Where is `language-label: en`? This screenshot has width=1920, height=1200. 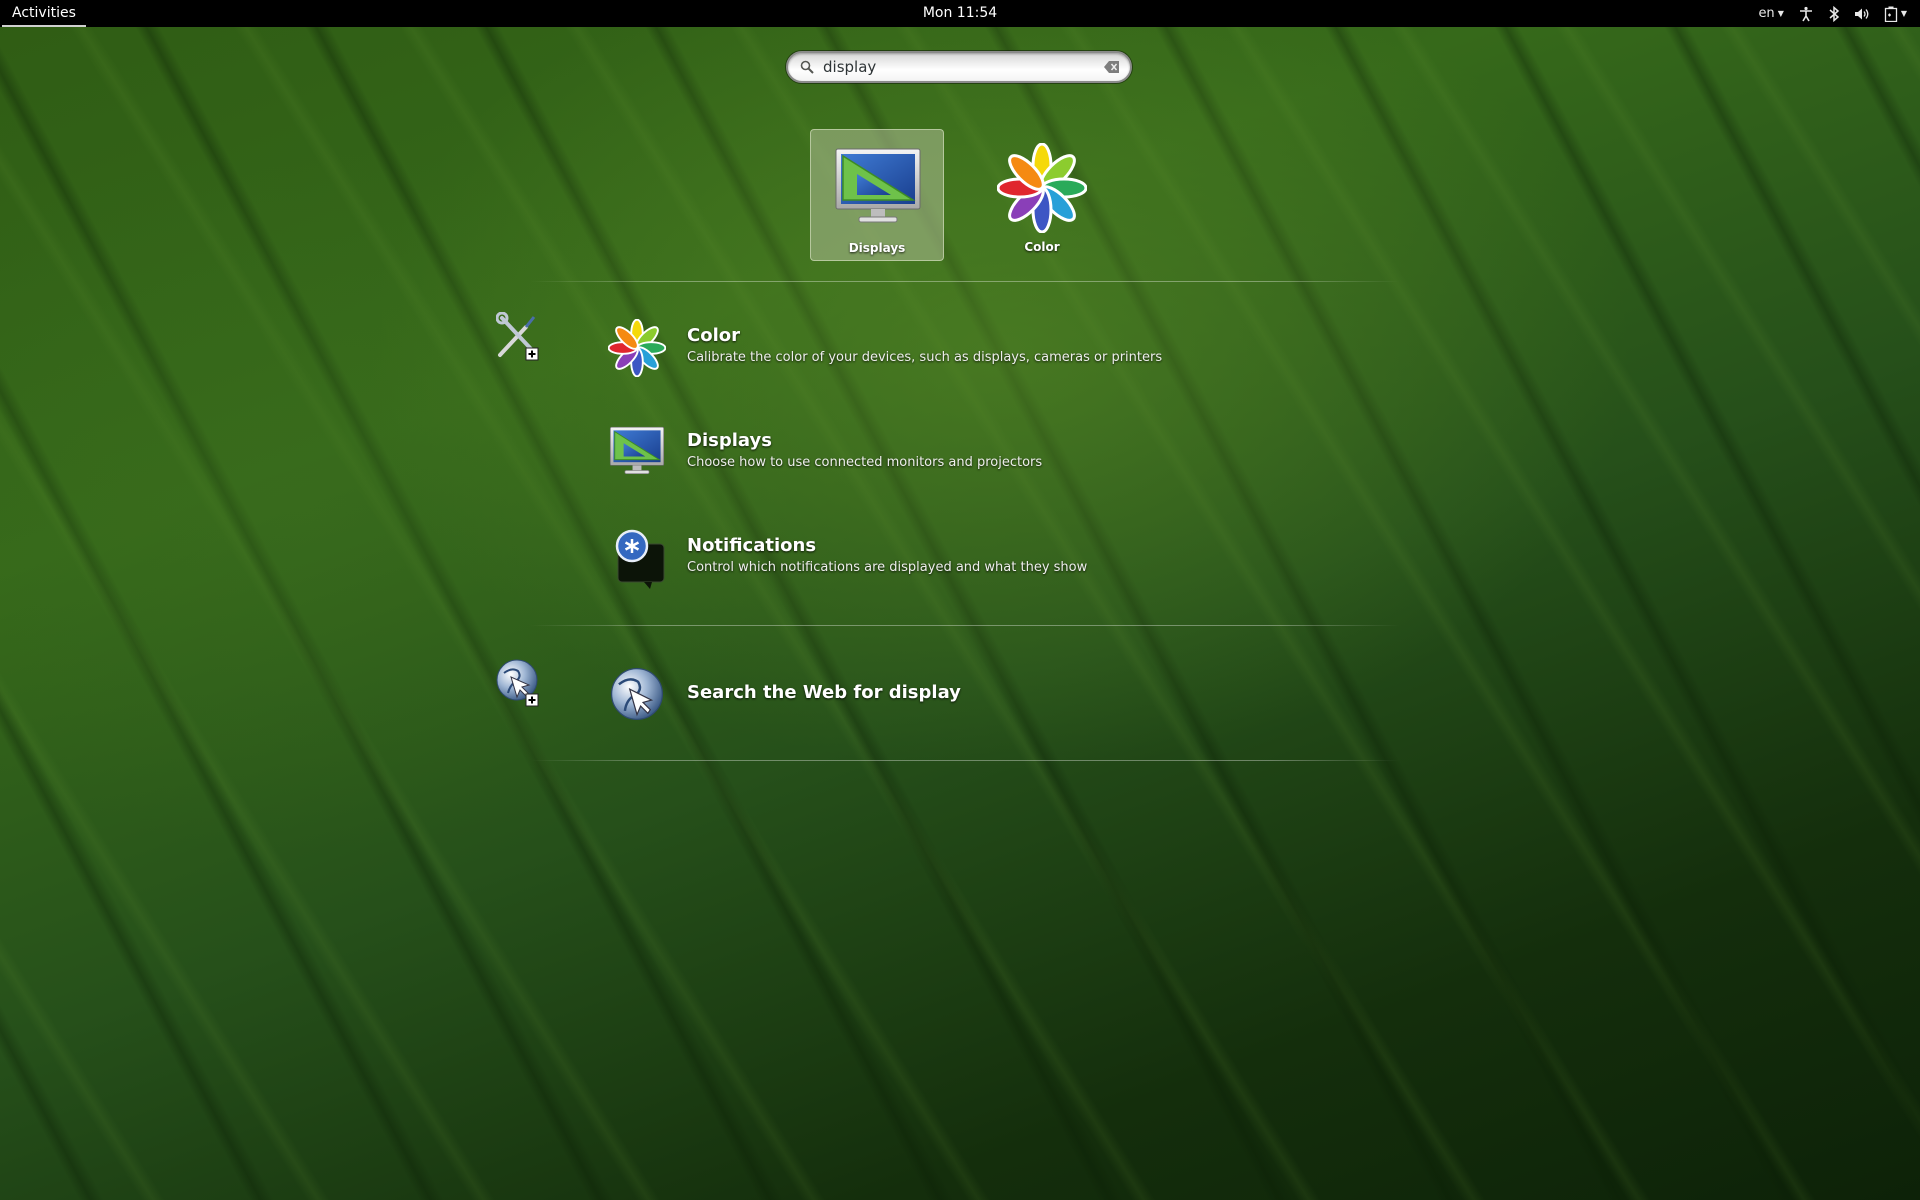
language-label: en is located at coordinates (1766, 13).